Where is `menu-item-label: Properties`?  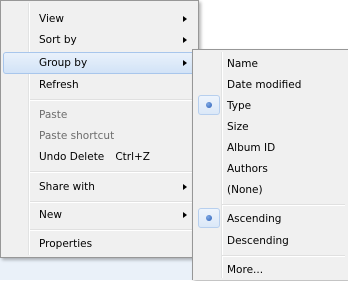
menu-item-label: Properties is located at coordinates (66, 244).